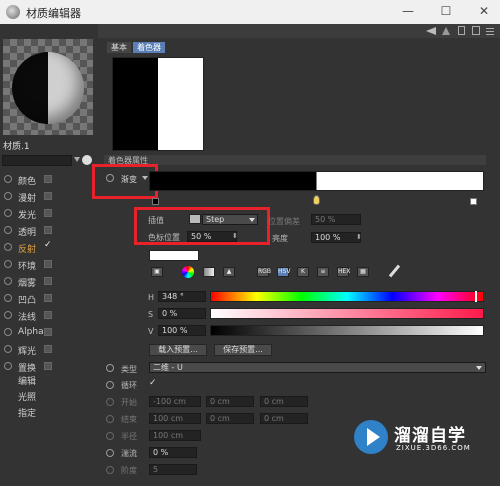  I want to click on filter-dropdown-icon, so click(77, 159).